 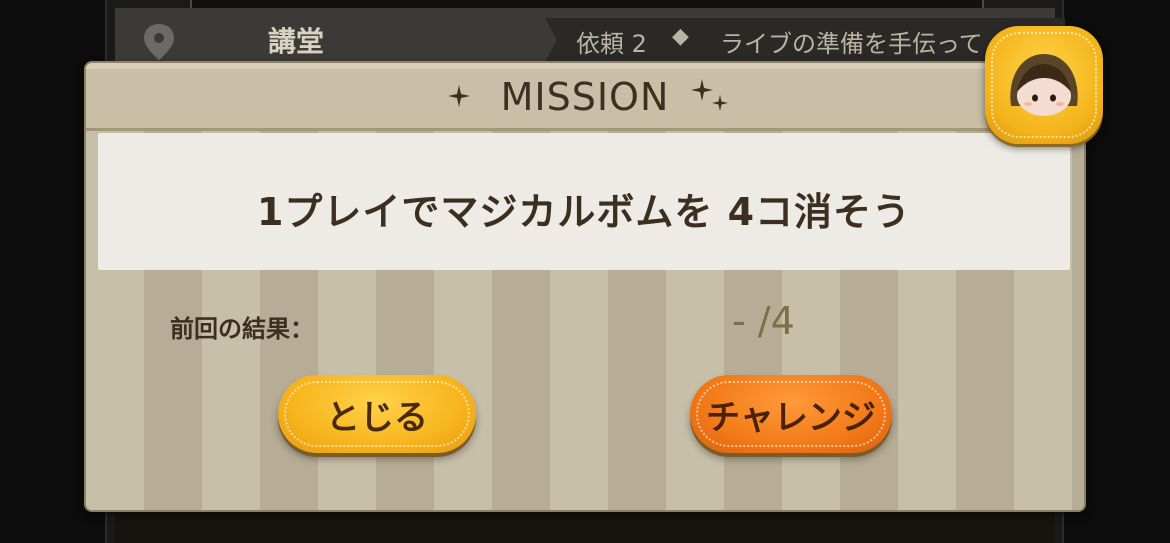 I want to click on previous-result-value: - /4, so click(x=763, y=321).